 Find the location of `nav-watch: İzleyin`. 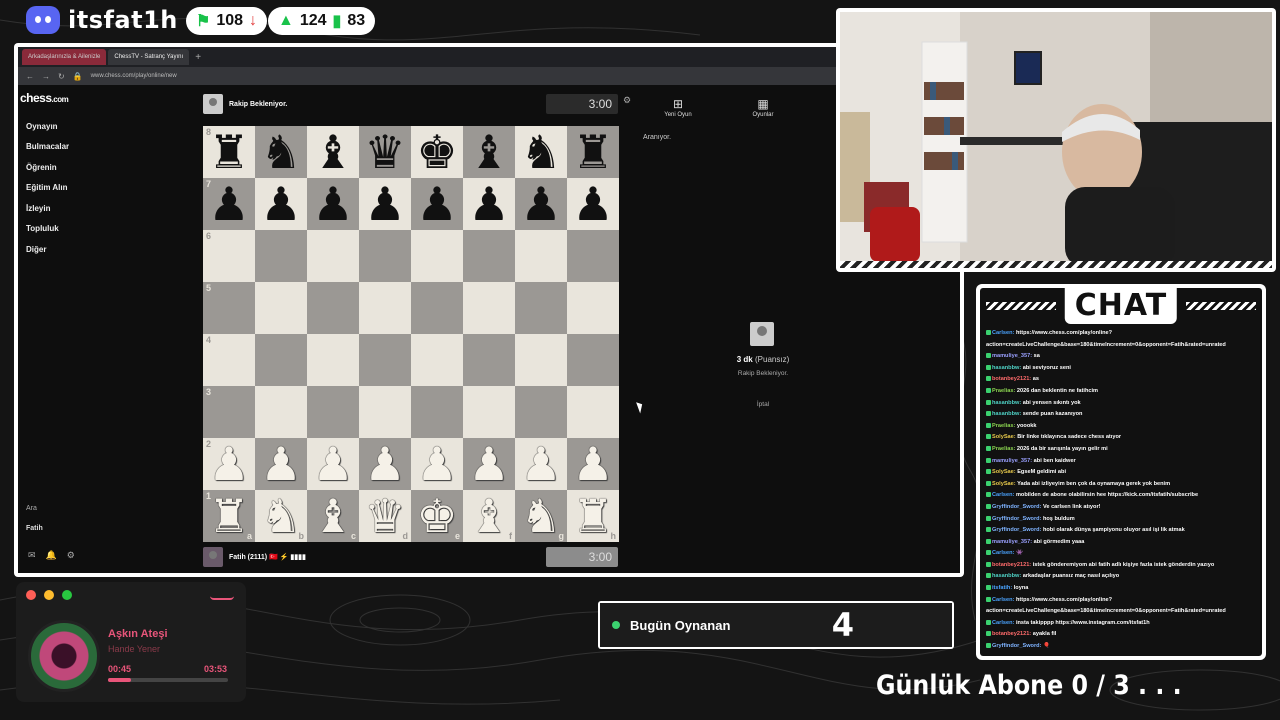

nav-watch: İzleyin is located at coordinates (38, 208).